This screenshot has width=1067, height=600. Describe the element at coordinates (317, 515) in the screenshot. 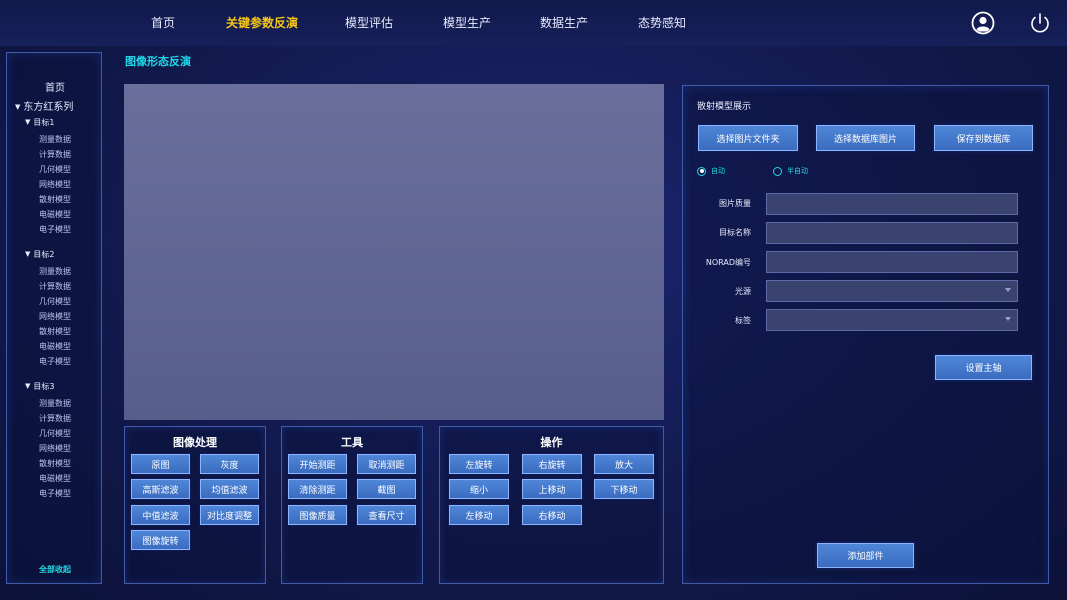

I see `image-quality-button: 图像质量` at that location.